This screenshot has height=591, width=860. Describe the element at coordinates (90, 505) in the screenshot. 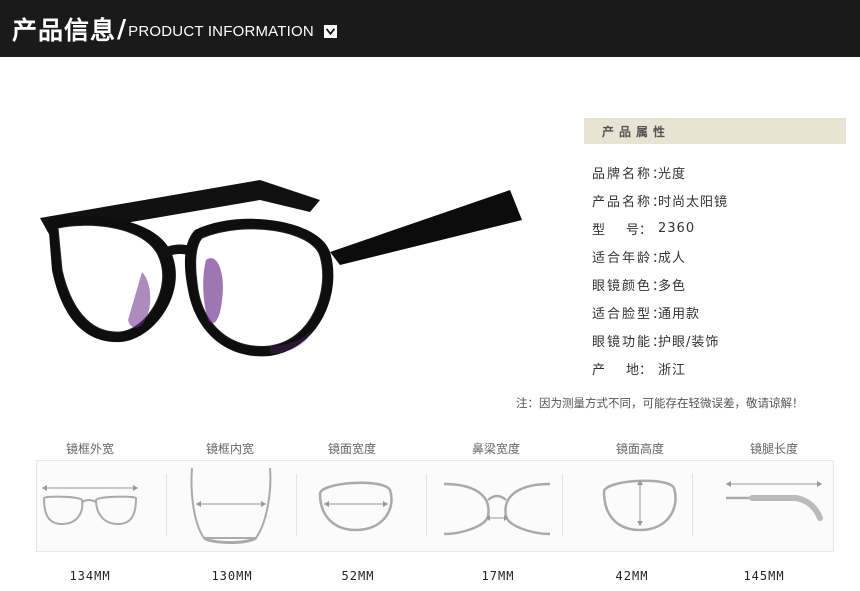

I see `frame-width-icon` at that location.